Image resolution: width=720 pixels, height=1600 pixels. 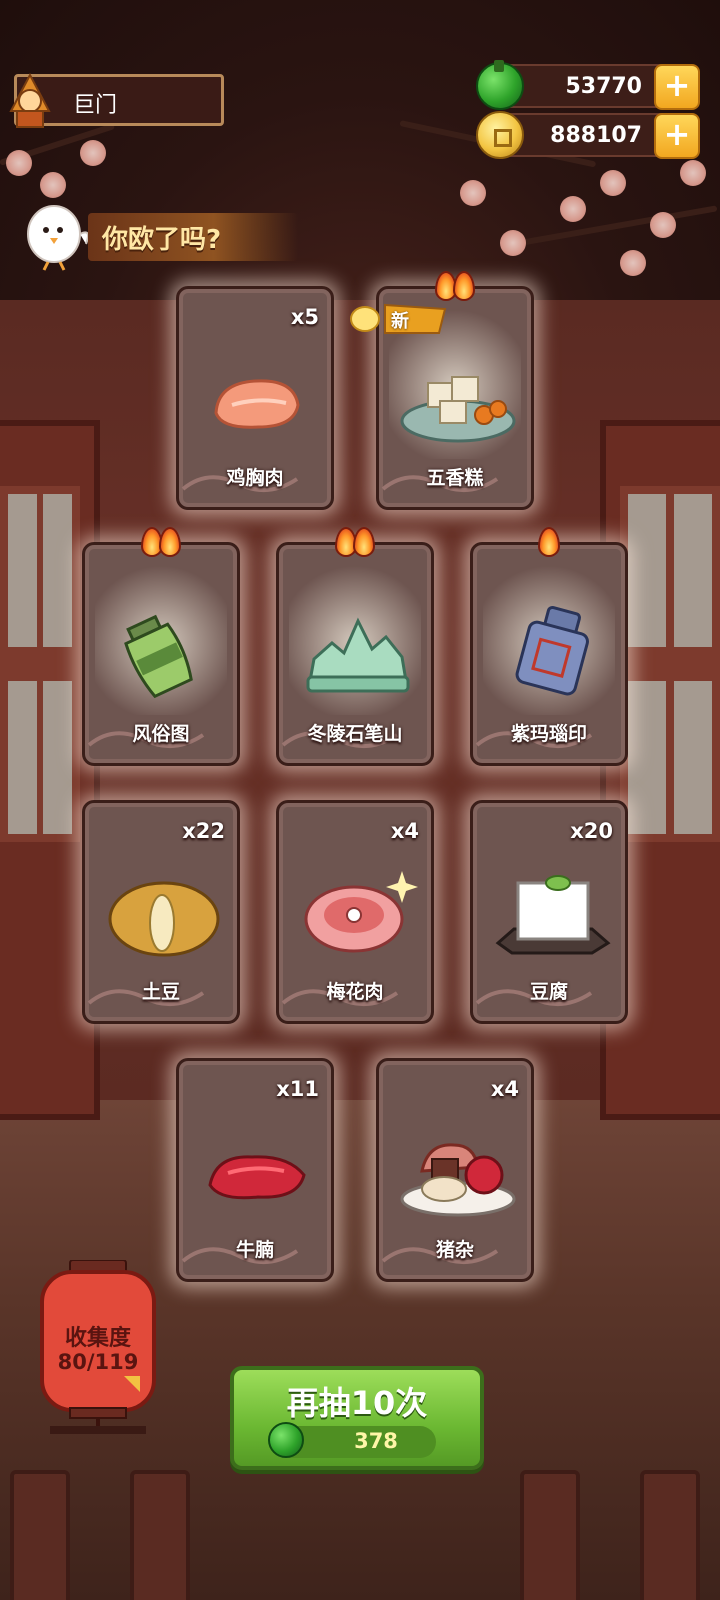 What do you see at coordinates (677, 136) in the screenshot?
I see `add-coin-button: +` at bounding box center [677, 136].